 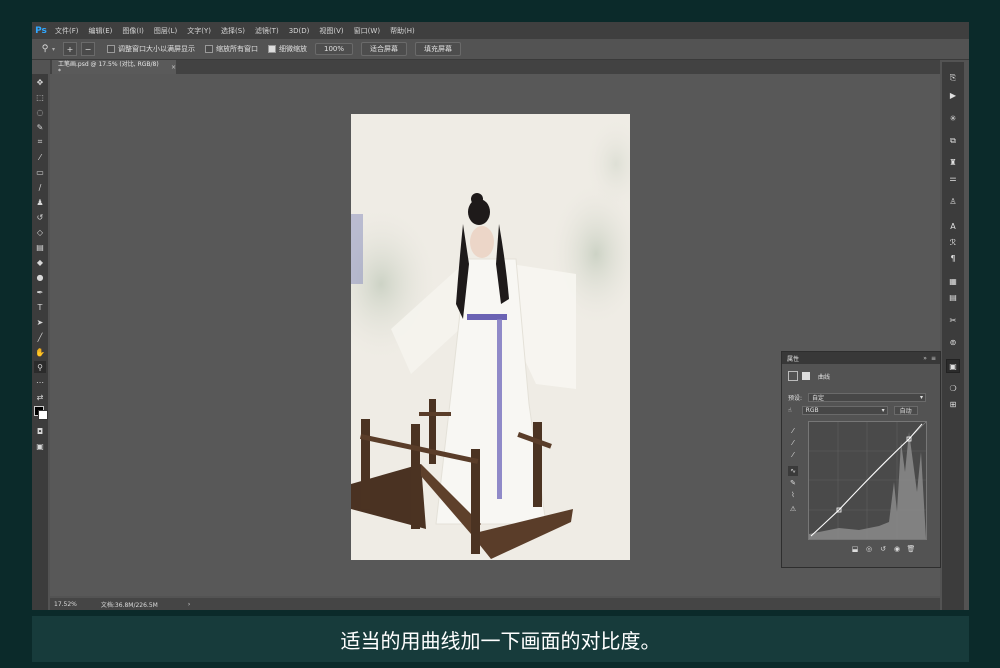 I want to click on more-tools-icon: ⋯, so click(x=40, y=382).